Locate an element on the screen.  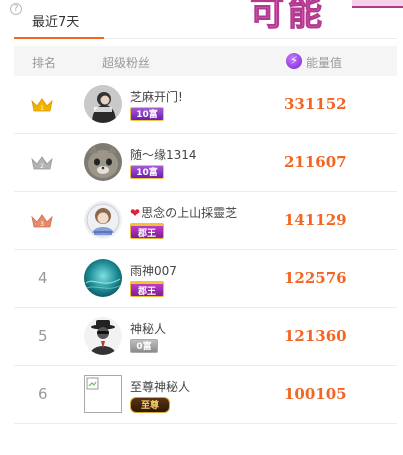
lightning-icon: ⚡ is located at coordinates (294, 61).